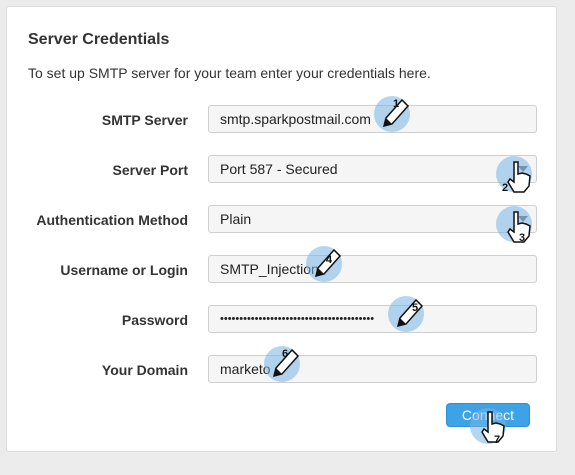 This screenshot has height=475, width=575. I want to click on step-number: 6, so click(285, 354).